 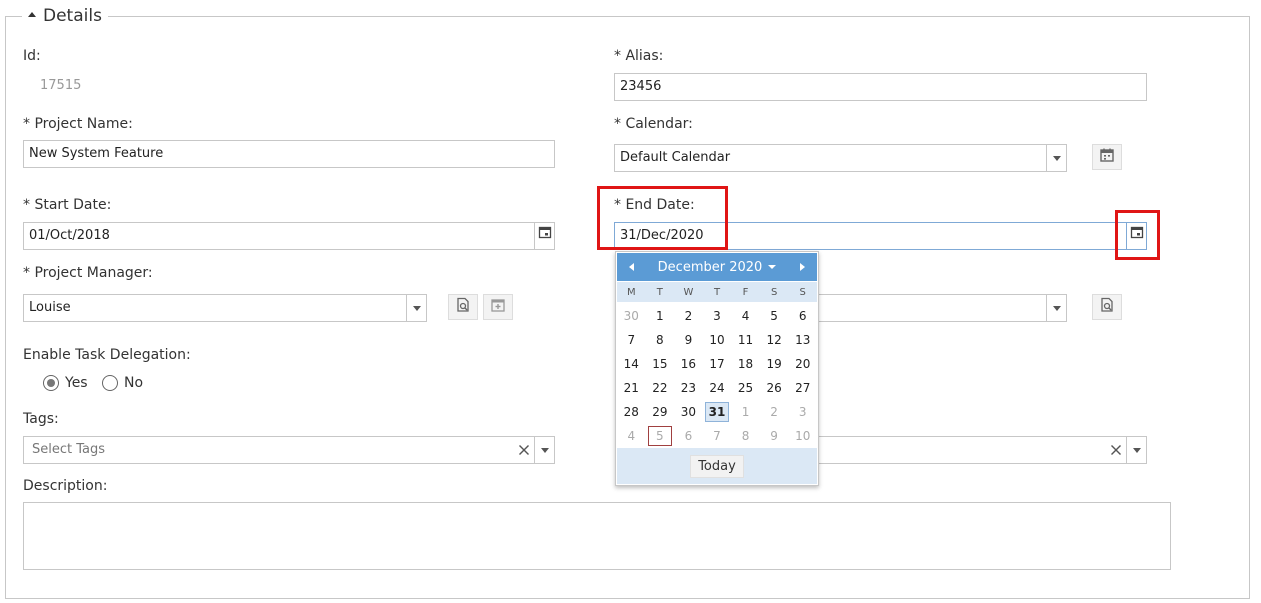 I want to click on calendar-day: 31, so click(x=717, y=412).